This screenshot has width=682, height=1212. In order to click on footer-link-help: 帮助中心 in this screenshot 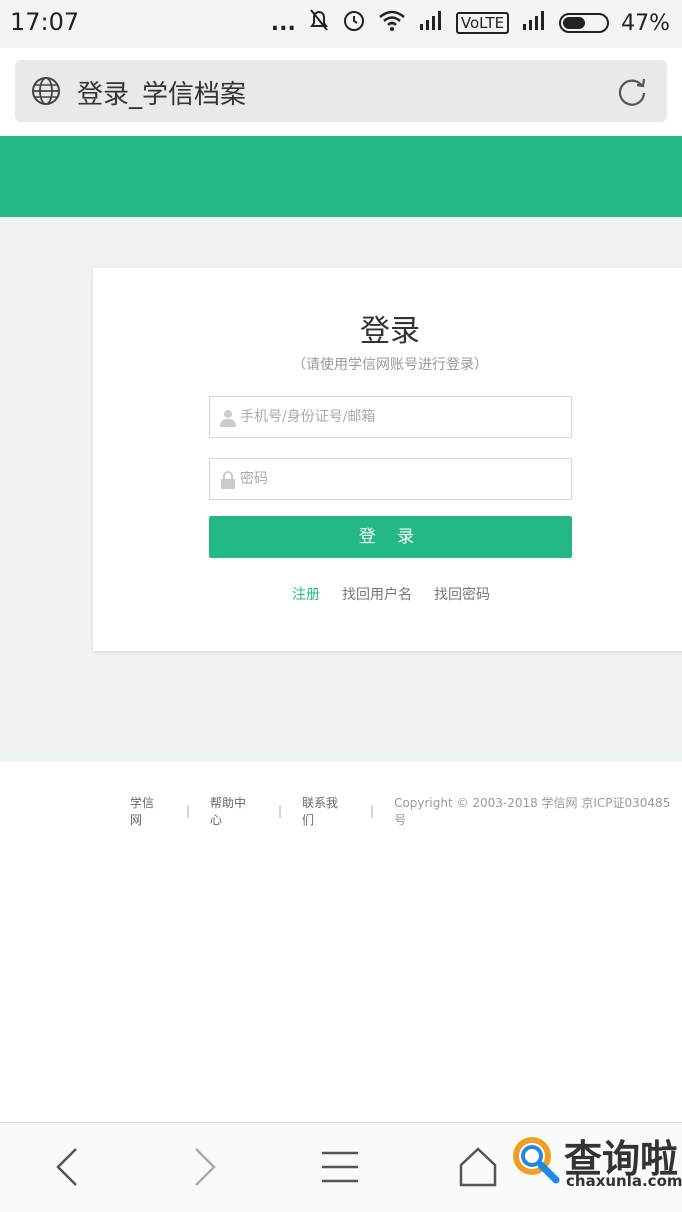, I will do `click(234, 811)`.